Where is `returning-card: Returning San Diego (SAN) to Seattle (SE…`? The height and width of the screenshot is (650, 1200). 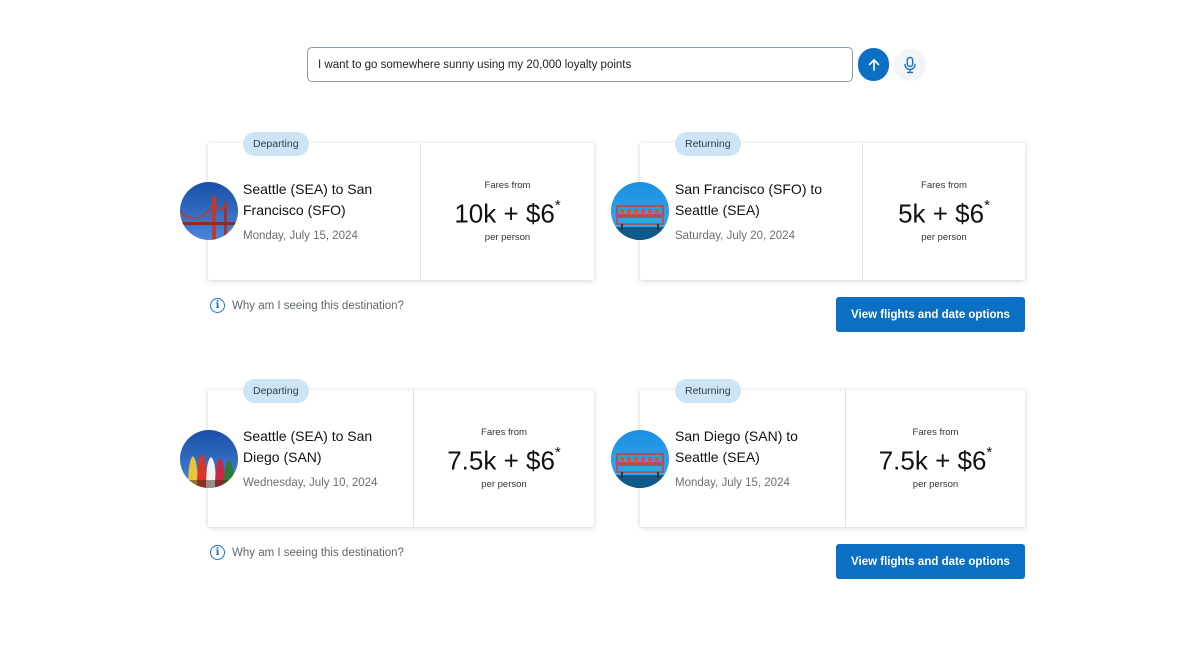 returning-card: Returning San Diego (SAN) to Seattle (SE… is located at coordinates (832, 453).